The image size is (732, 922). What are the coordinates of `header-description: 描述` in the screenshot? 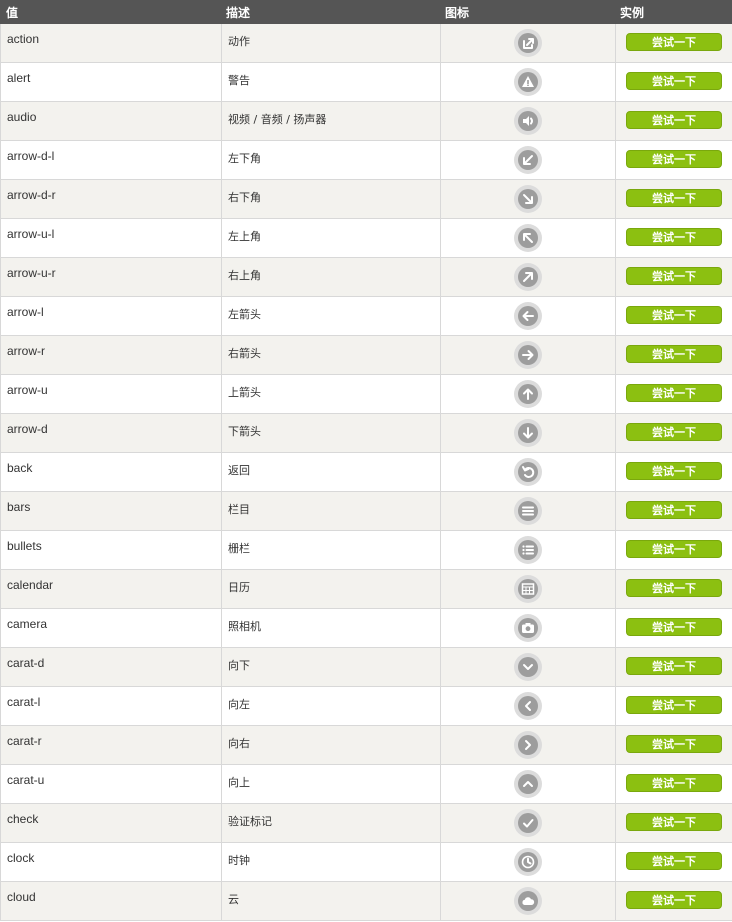 It's located at (238, 13).